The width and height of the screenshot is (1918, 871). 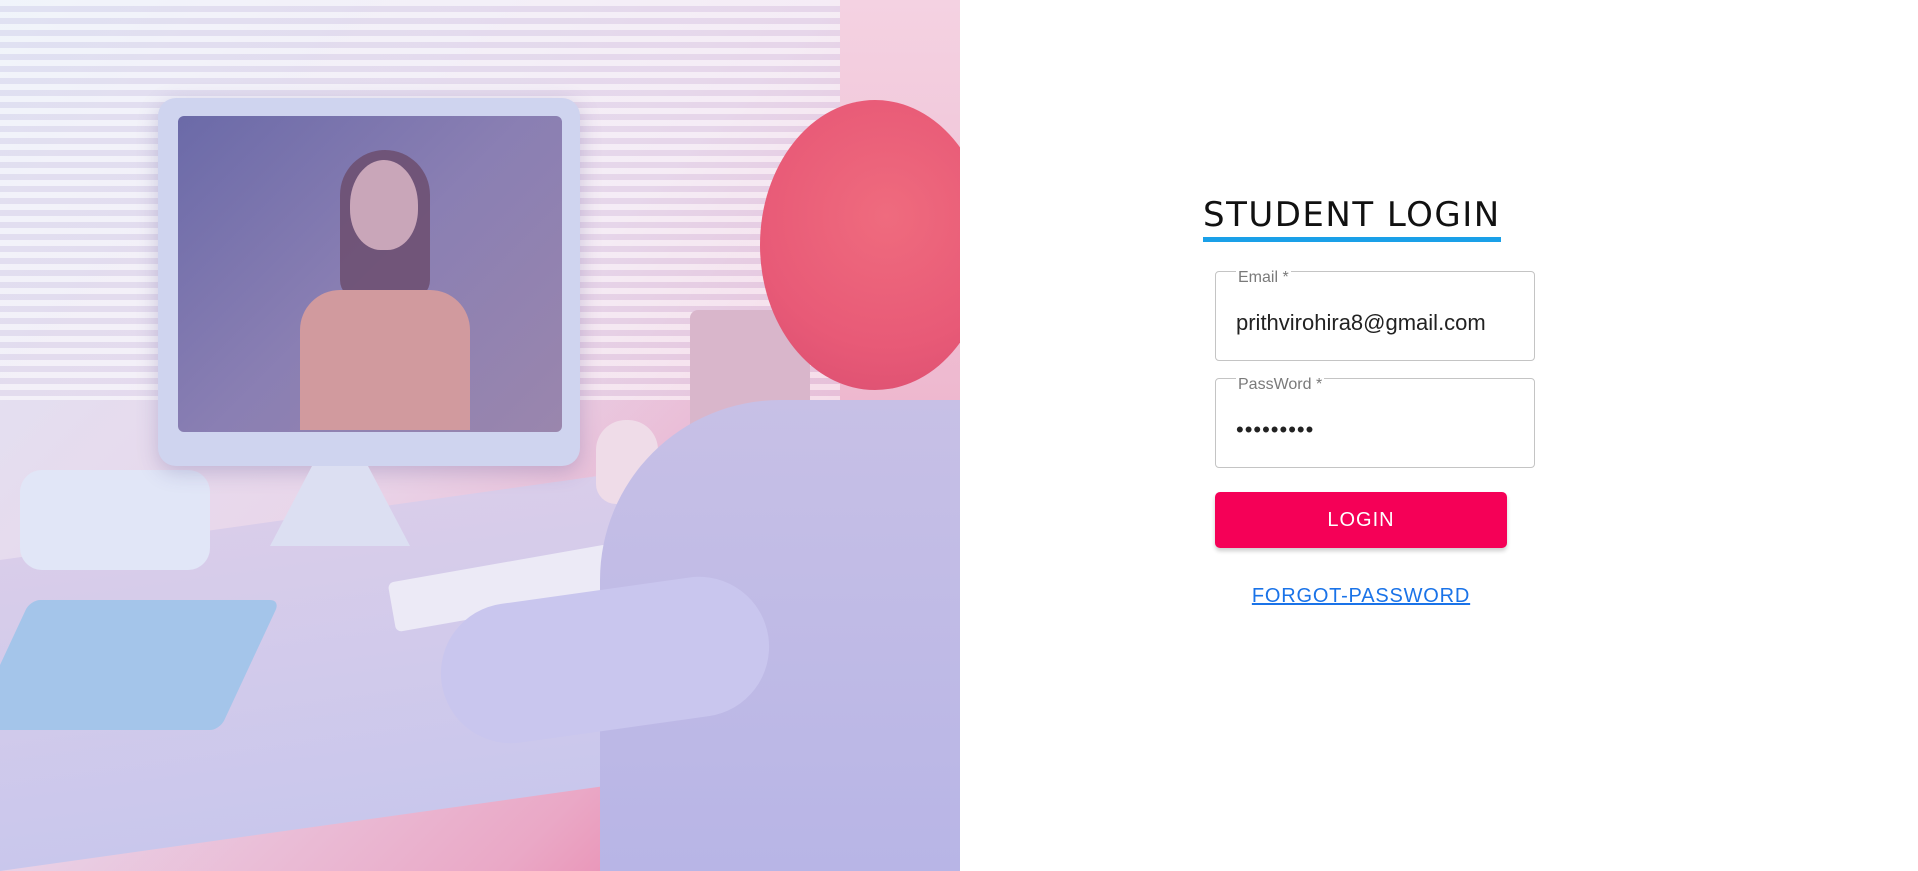 I want to click on password-input, so click(x=1381, y=430).